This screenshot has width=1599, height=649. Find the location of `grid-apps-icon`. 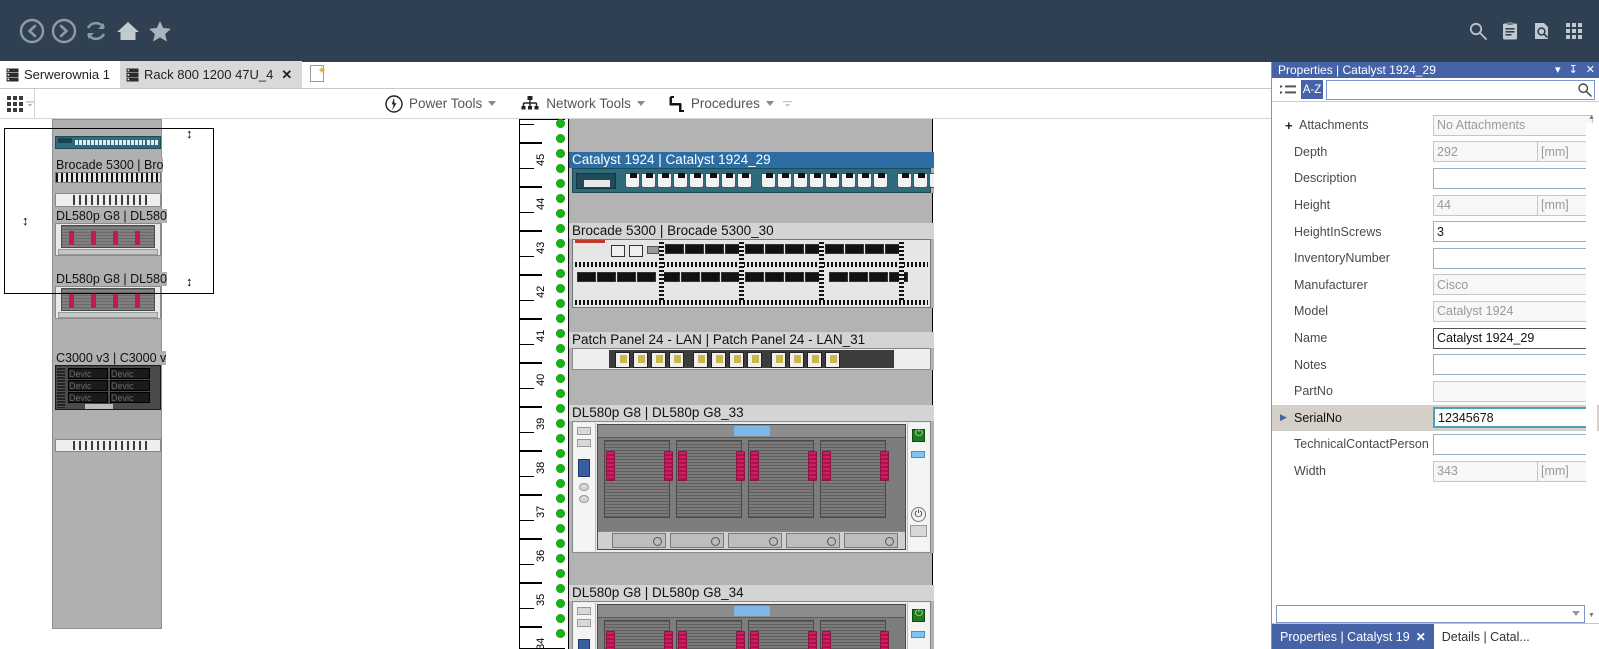

grid-apps-icon is located at coordinates (1574, 31).